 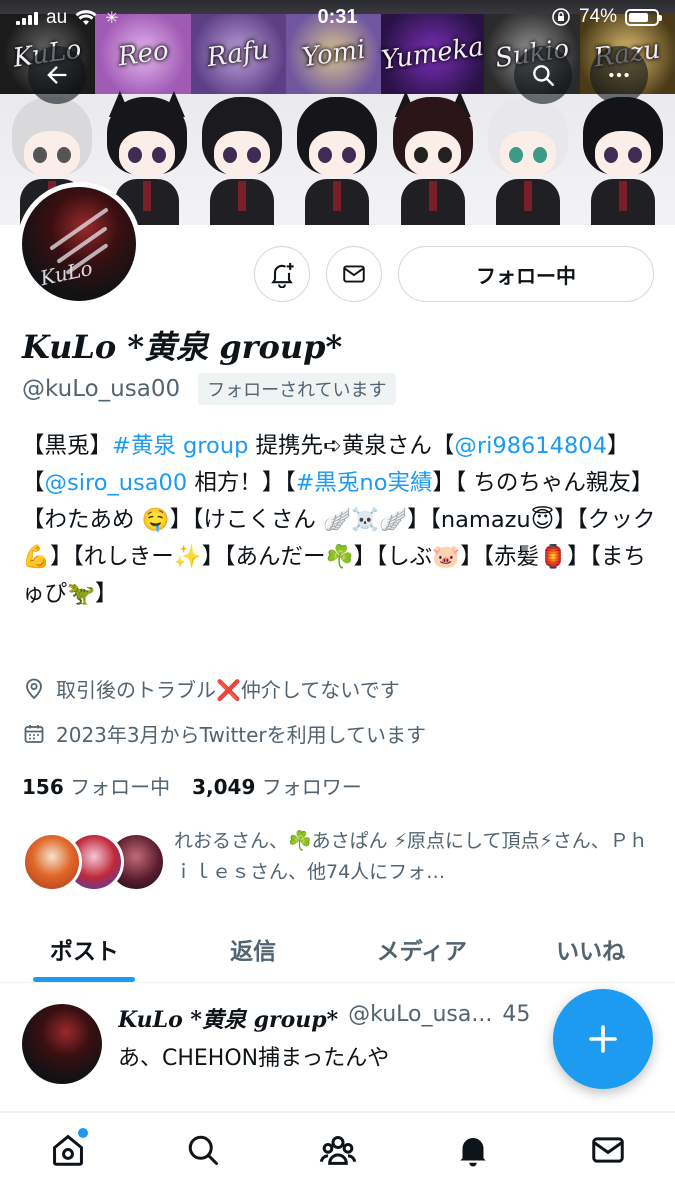 I want to click on location-icon, so click(x=34, y=688).